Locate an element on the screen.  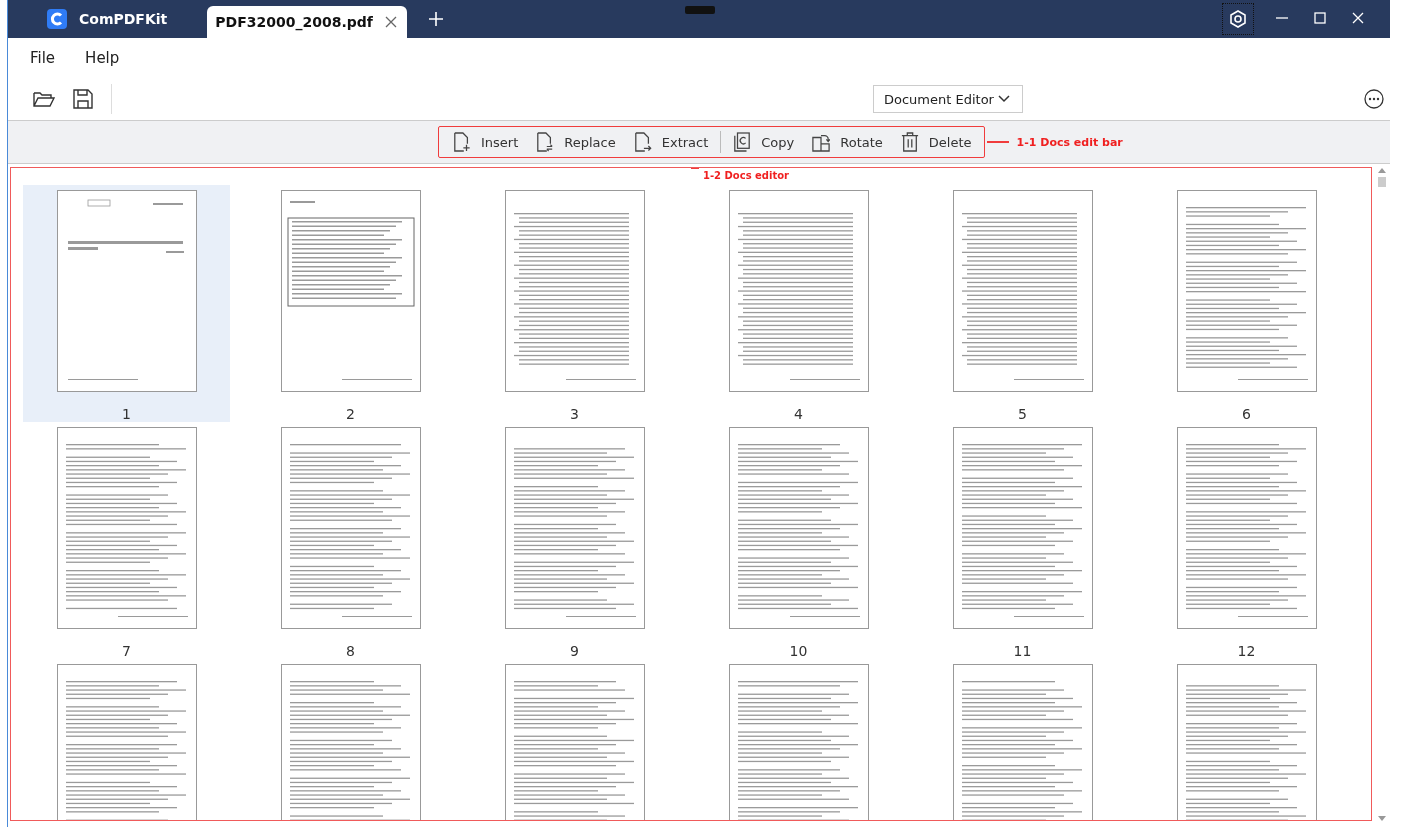
page-number: 3 is located at coordinates (574, 414).